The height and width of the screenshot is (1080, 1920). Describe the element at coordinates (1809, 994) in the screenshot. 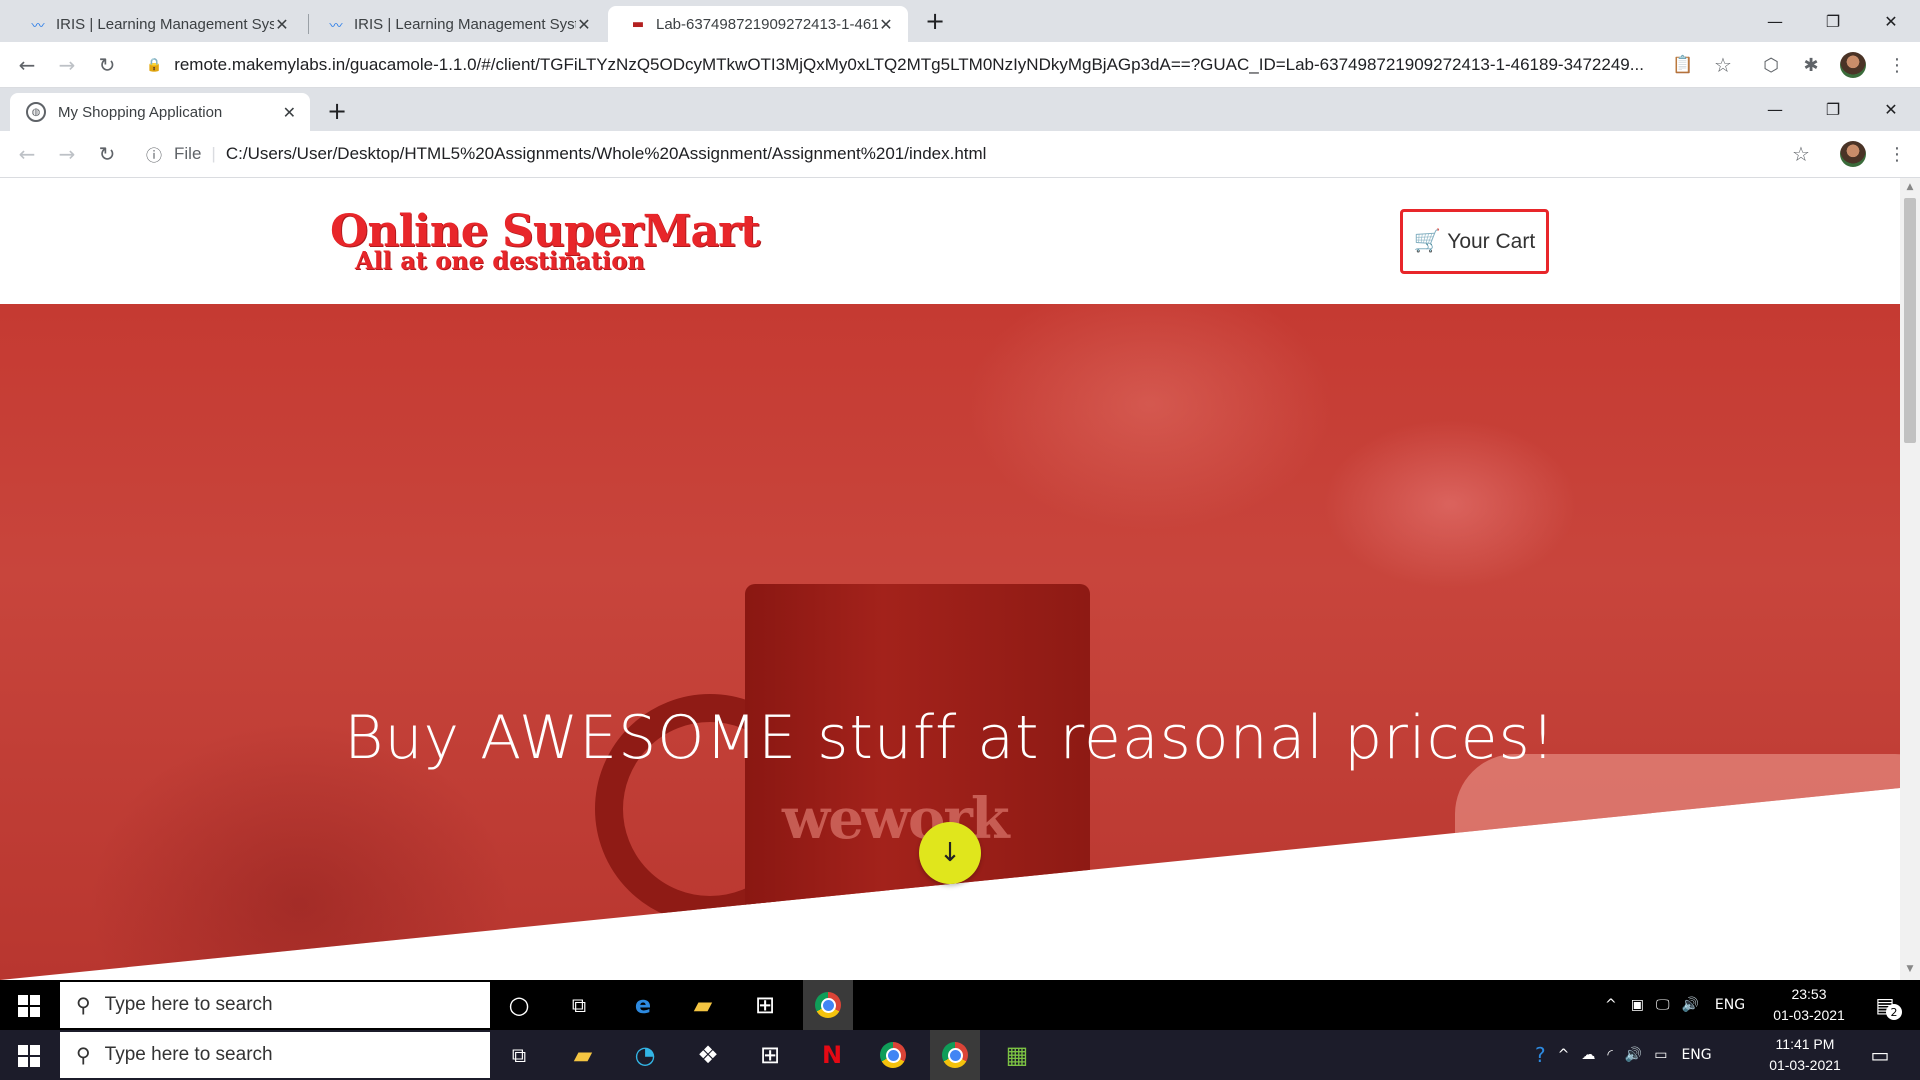

I see `clock-time: 23:53` at that location.